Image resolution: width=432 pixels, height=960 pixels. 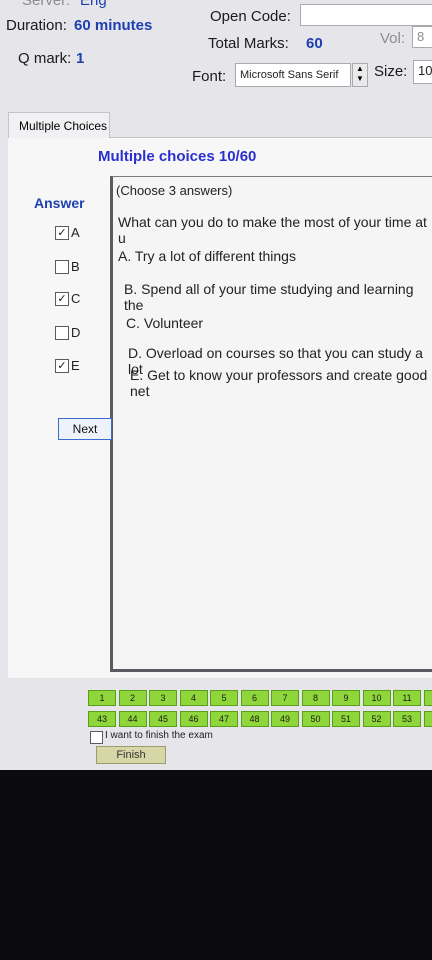 What do you see at coordinates (59, 203) in the screenshot?
I see `answer-label: Answer` at bounding box center [59, 203].